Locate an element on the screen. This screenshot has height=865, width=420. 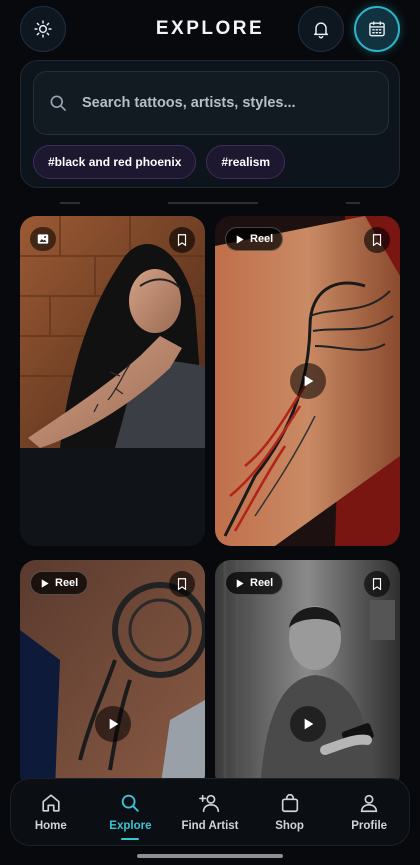
add-person-icon is located at coordinates (209, 803).